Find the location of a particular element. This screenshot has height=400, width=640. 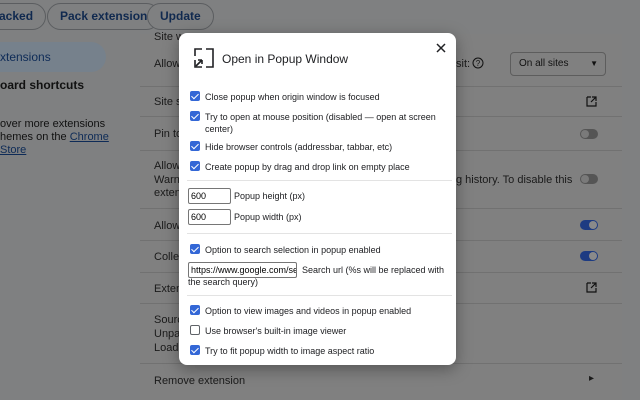

pin-toolbar-label: Pin to is located at coordinates (168, 134).